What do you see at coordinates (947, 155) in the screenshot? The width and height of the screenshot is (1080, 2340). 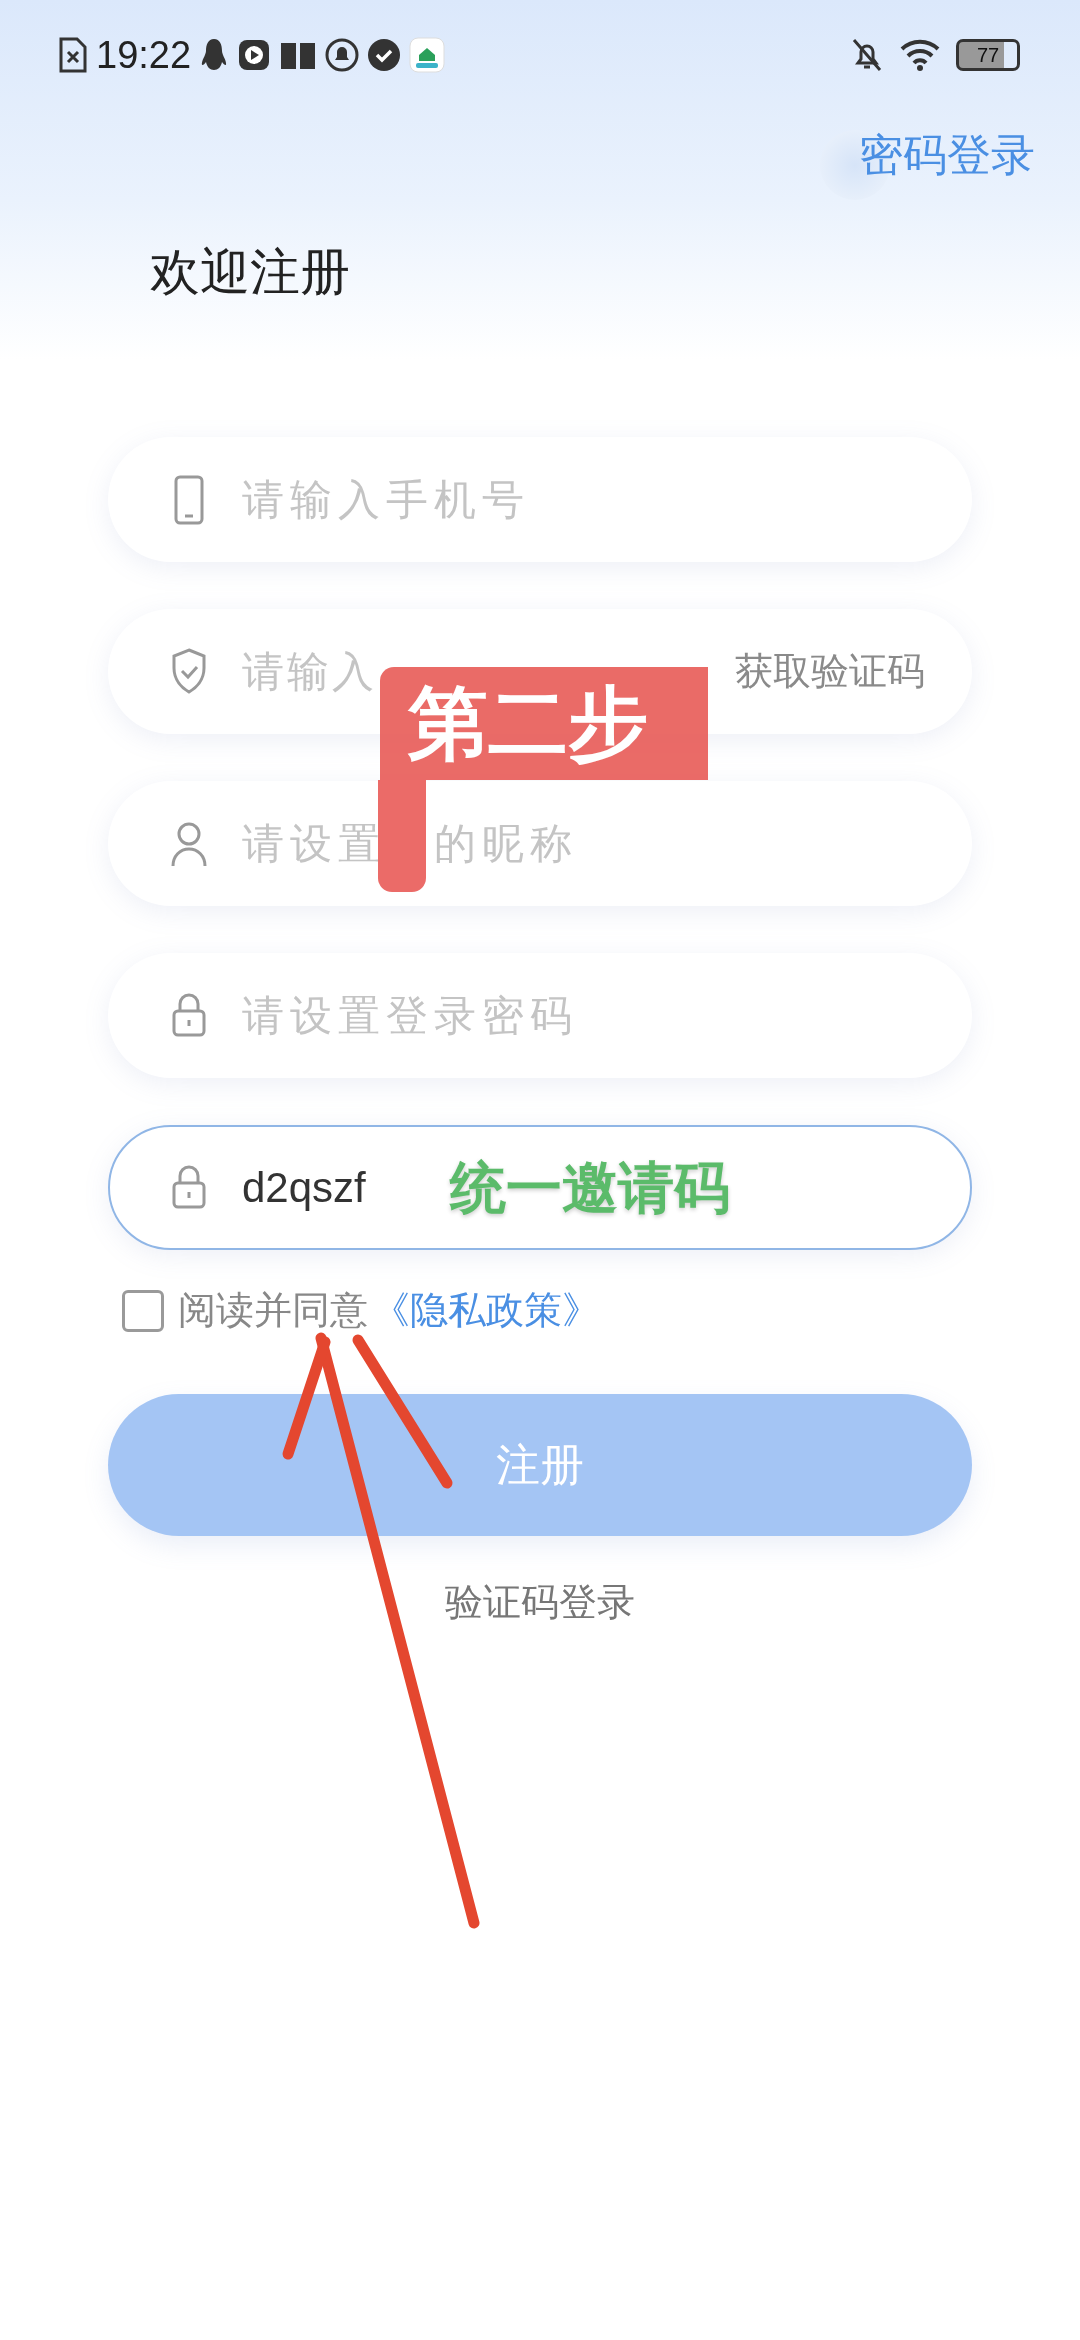 I see `password-login-link: 密码登录` at bounding box center [947, 155].